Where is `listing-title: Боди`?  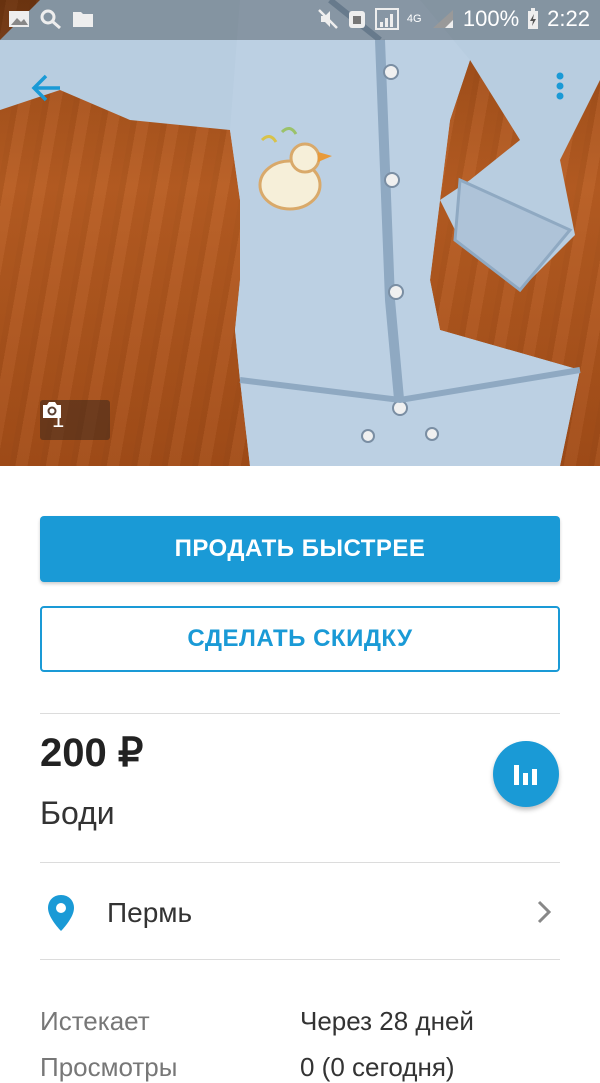 listing-title: Боди is located at coordinates (77, 813).